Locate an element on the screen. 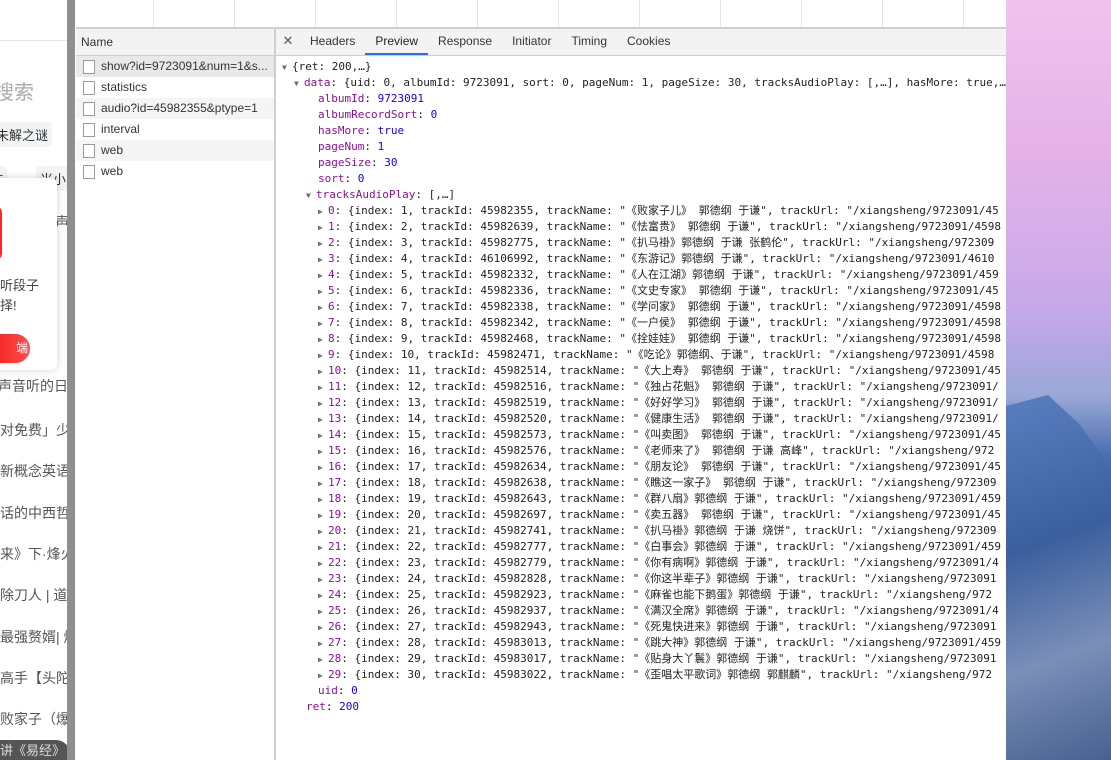 This screenshot has width=1111, height=760. tab-cookies: Cookies is located at coordinates (648, 42).